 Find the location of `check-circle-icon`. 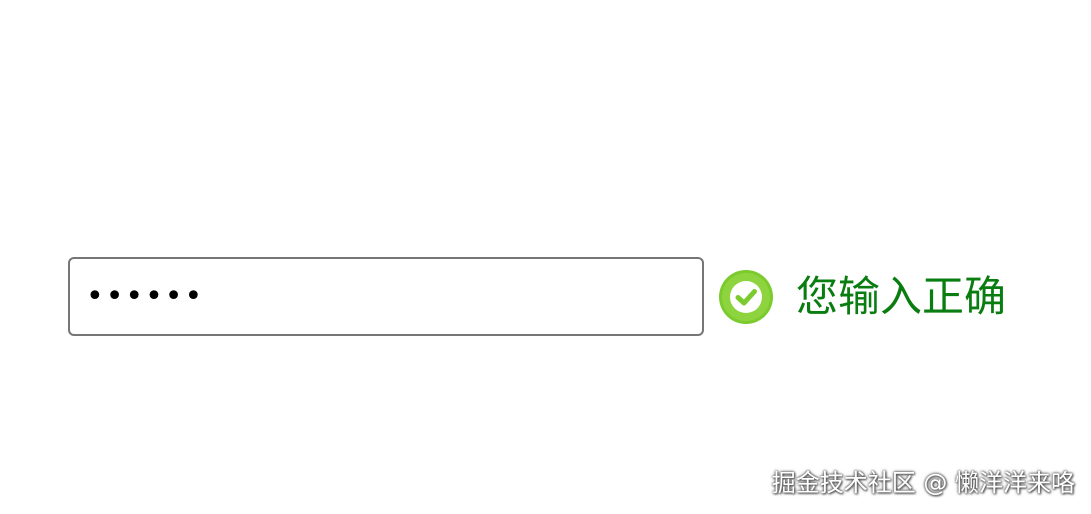

check-circle-icon is located at coordinates (746, 296).